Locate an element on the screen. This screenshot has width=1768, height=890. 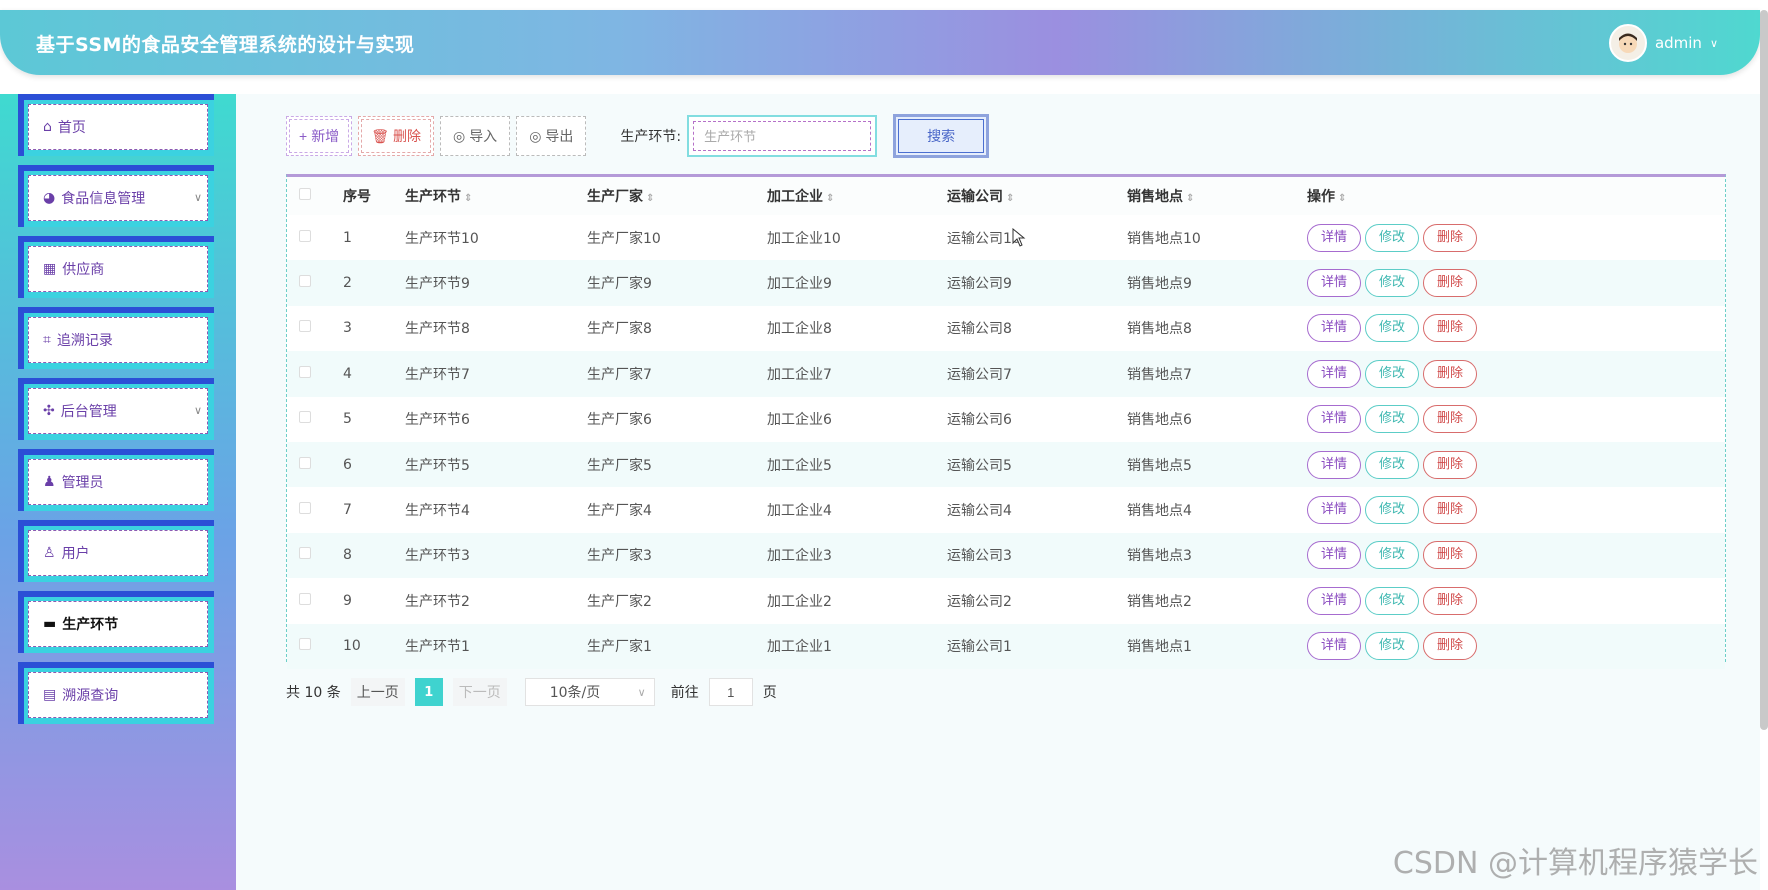
table-row: 2 生产环节9 生产厂家9 加工企业9 运输公司9 销售地点9 详情 修改 删除 is located at coordinates (1006, 283).